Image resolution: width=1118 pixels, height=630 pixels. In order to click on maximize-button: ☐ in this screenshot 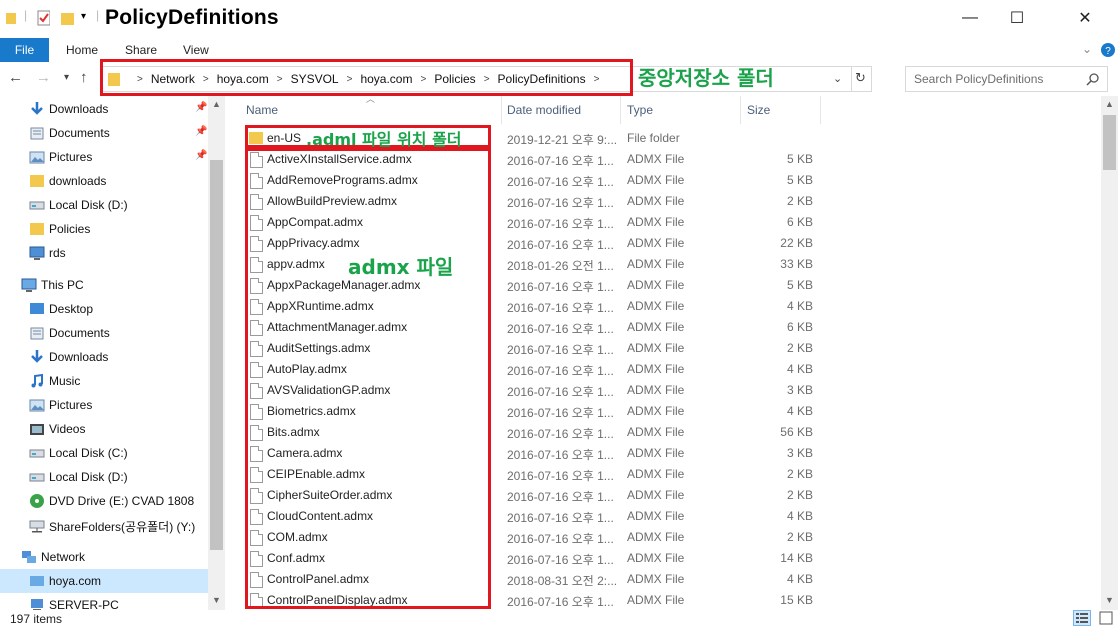, I will do `click(1017, 18)`.